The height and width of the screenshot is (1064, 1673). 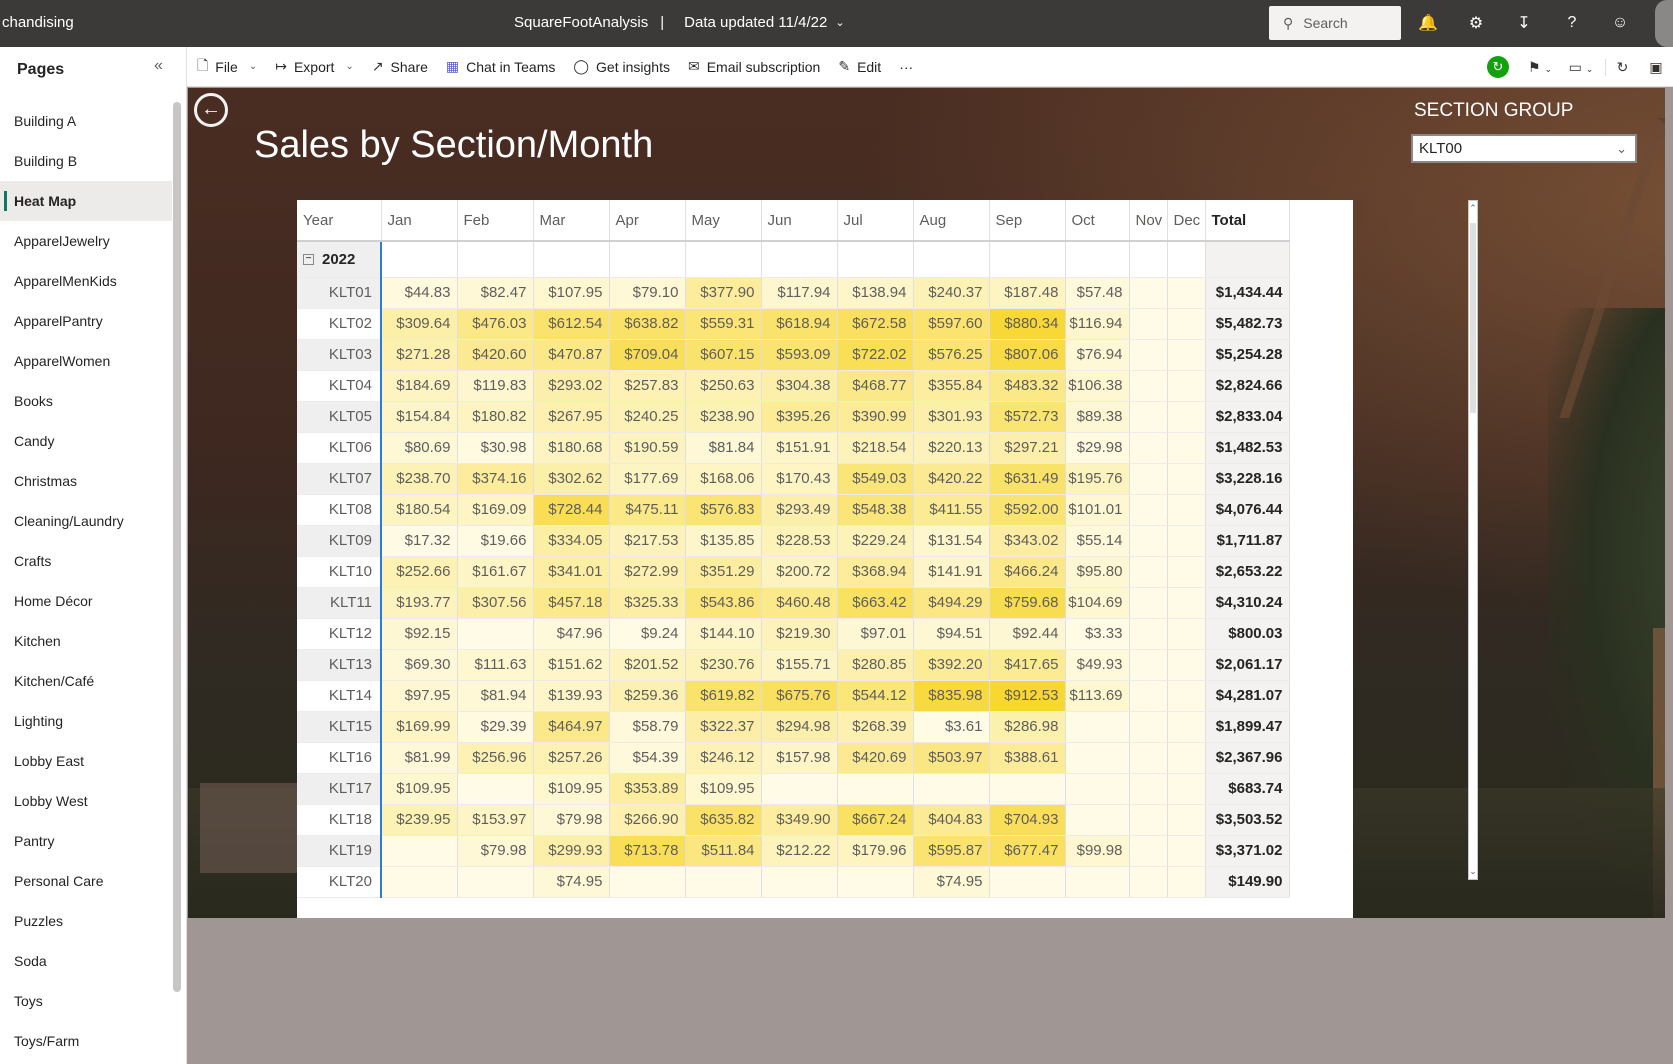 I want to click on table-cell: $154.84, so click(x=419, y=417).